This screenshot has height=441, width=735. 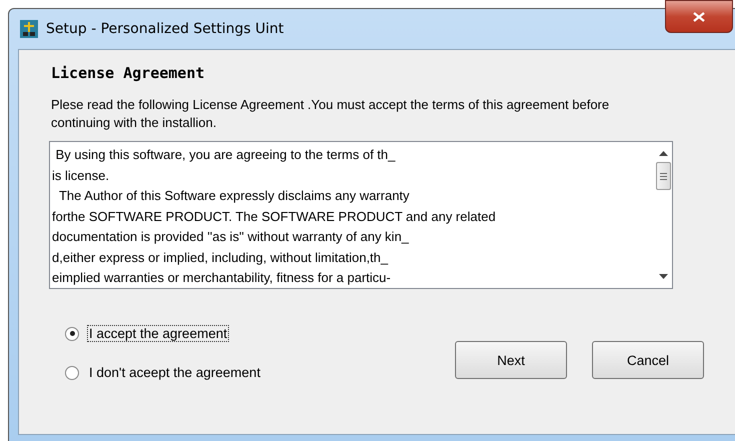 What do you see at coordinates (174, 372) in the screenshot?
I see `radio-label: I don't aceept the agreement` at bounding box center [174, 372].